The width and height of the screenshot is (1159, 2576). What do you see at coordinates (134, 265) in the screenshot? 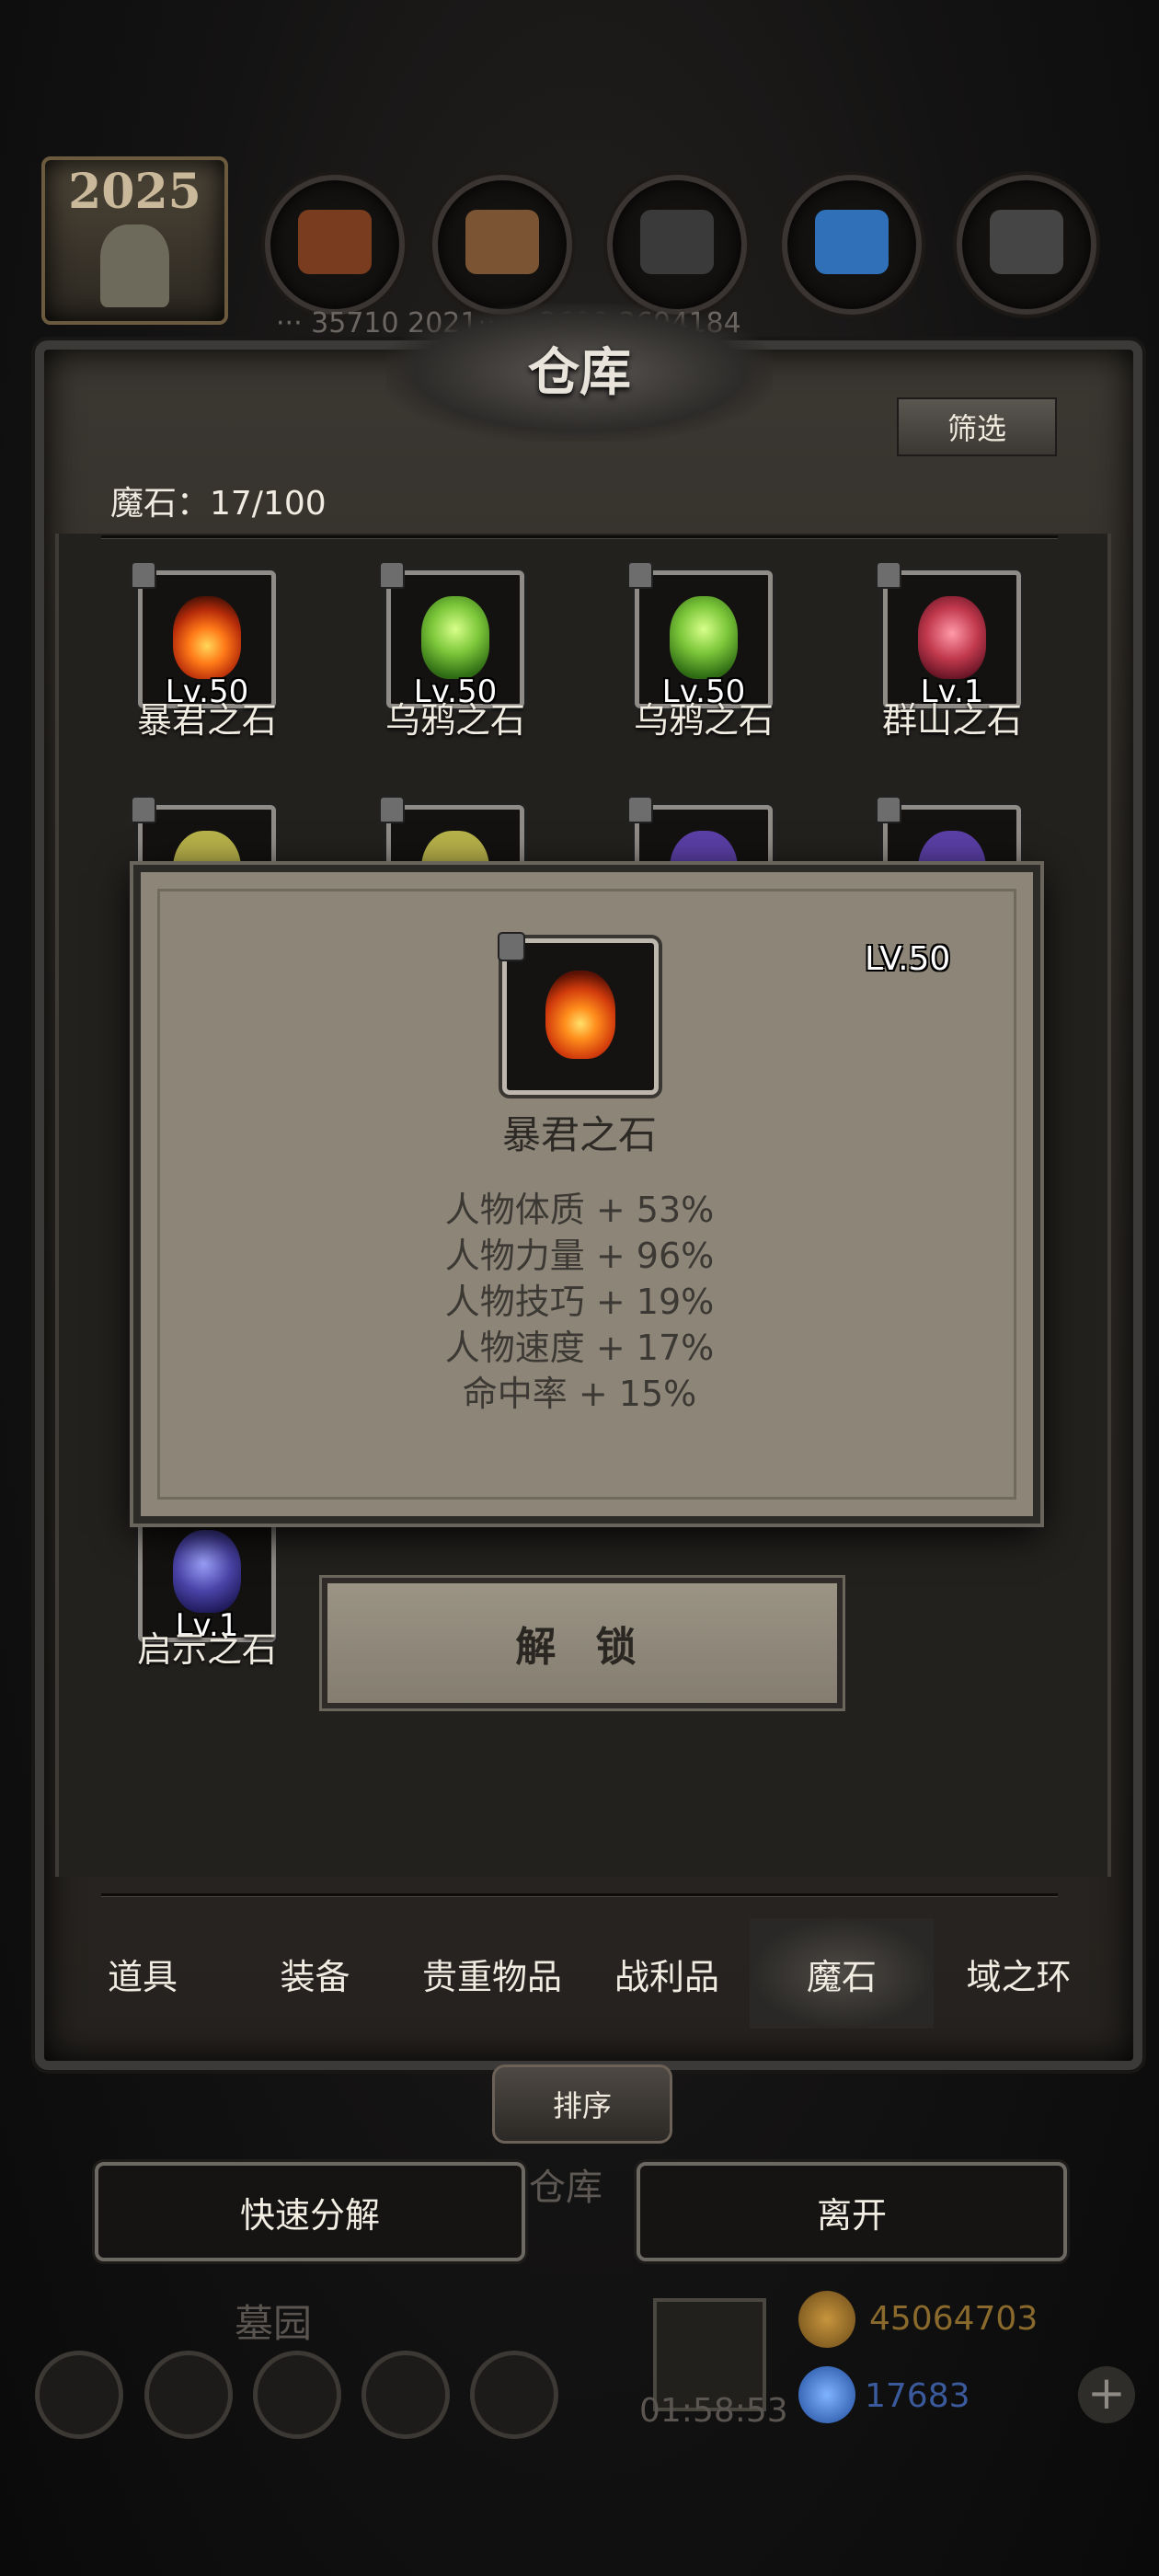
I see `event-figure-icon` at bounding box center [134, 265].